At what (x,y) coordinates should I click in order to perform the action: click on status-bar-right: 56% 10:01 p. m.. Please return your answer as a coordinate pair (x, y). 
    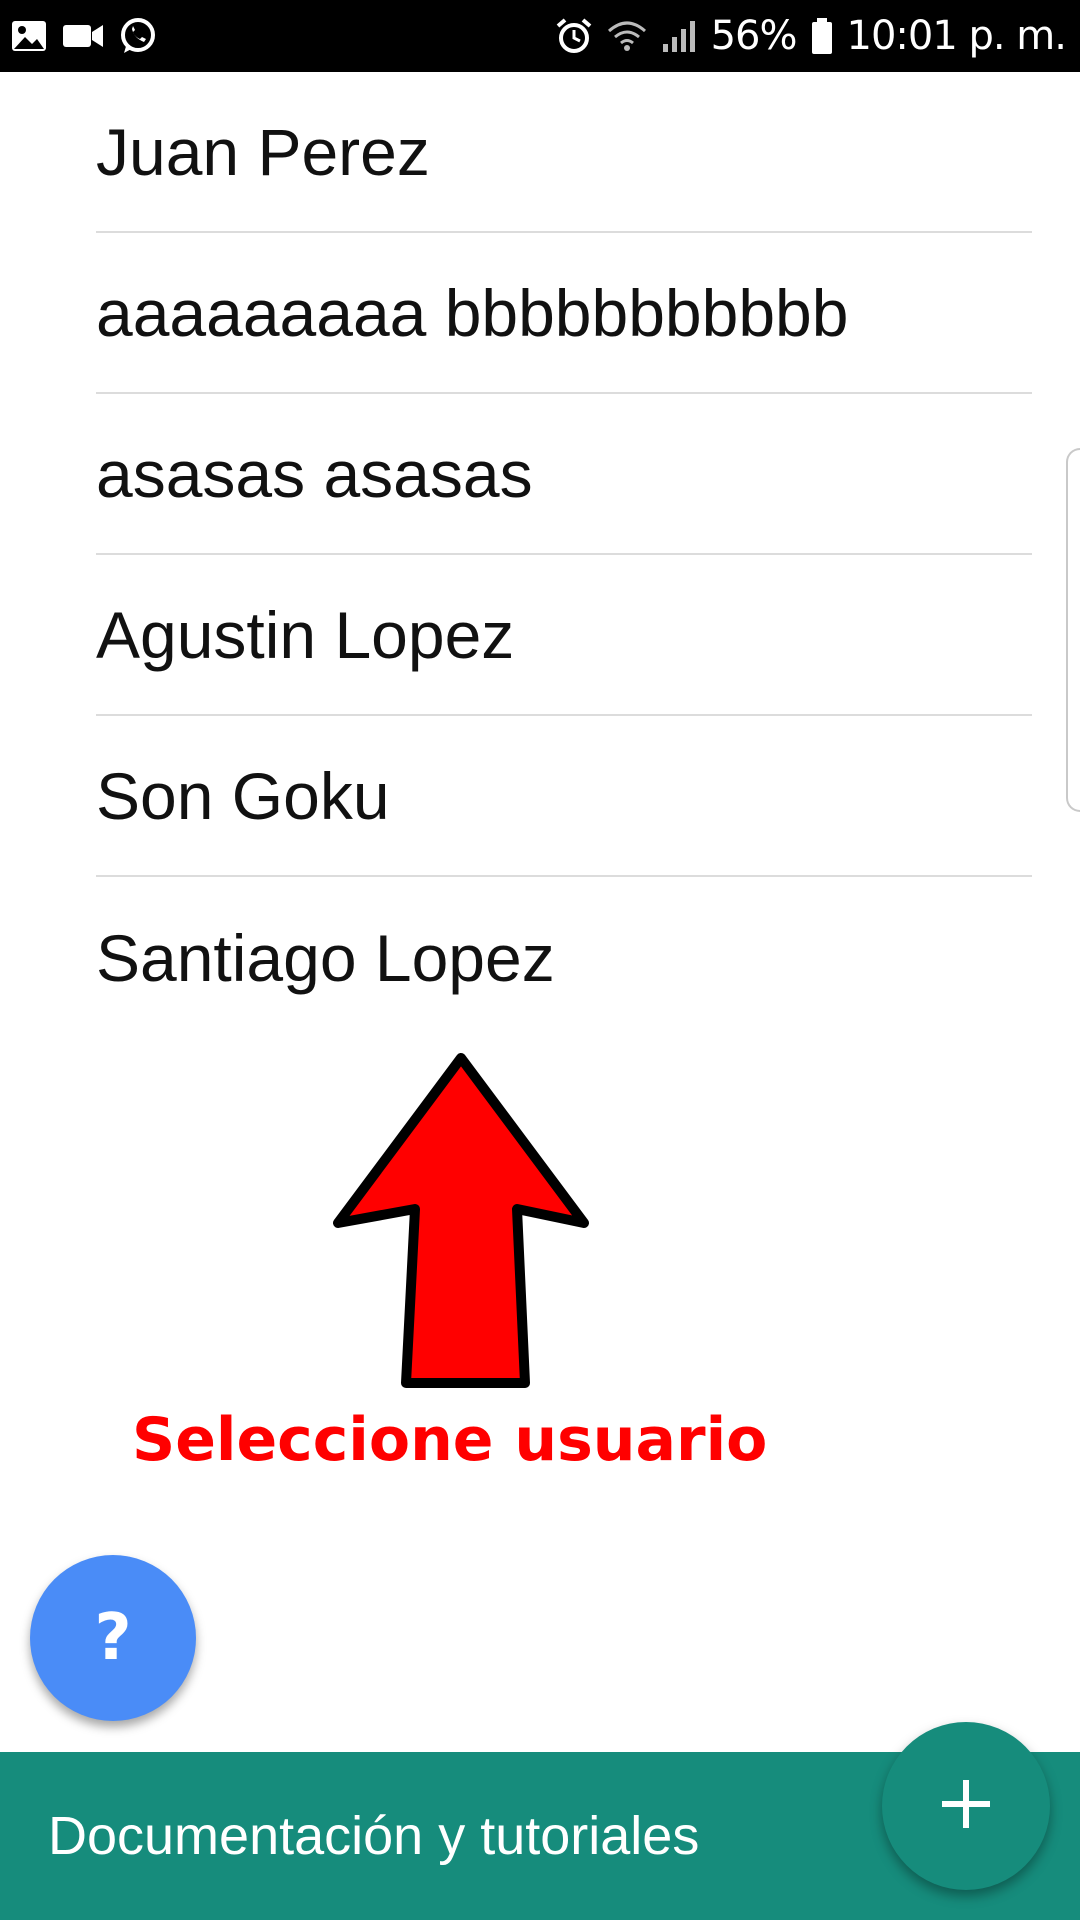
    Looking at the image, I should click on (811, 36).